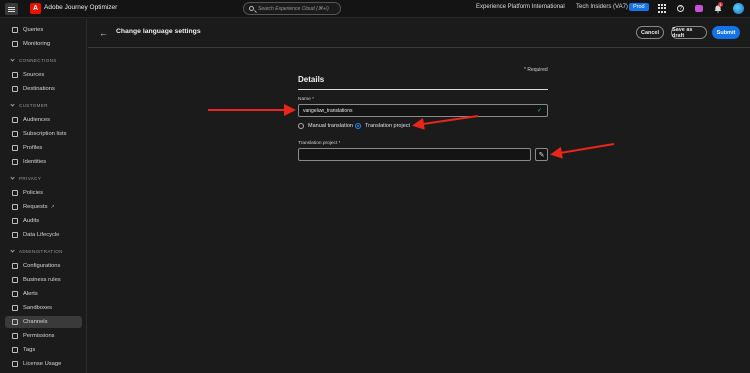  I want to click on alerts-icon, so click(15, 294).